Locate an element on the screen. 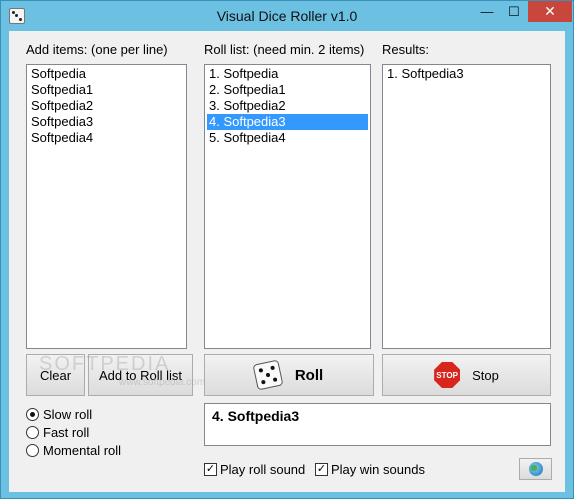 The height and width of the screenshot is (499, 574). add-items-label: Add items: (one per line) is located at coordinates (97, 49).